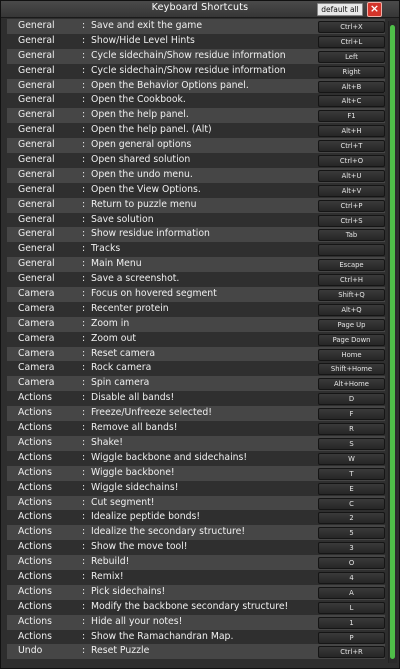  I want to click on shortcut-action: Open the Cookbook., so click(138, 100).